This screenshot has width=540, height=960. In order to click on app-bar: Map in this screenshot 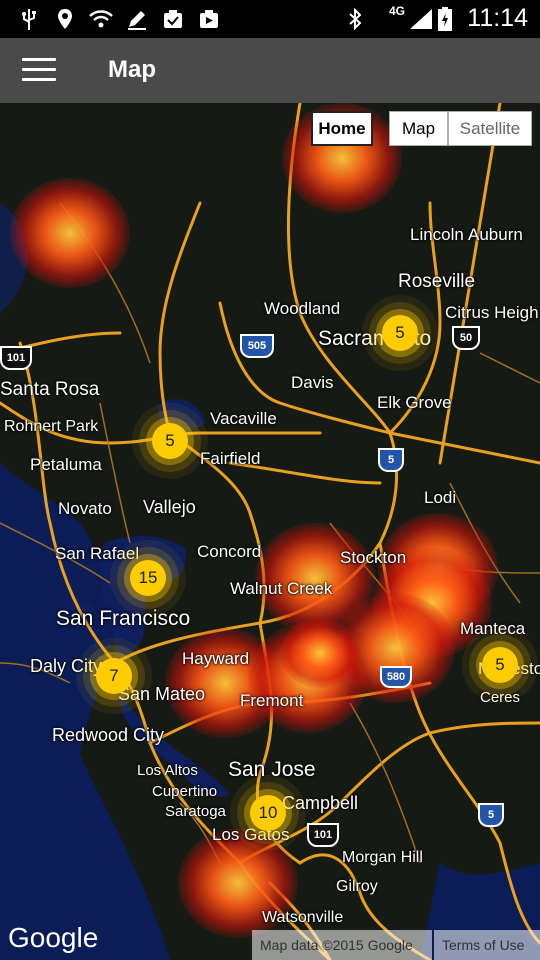, I will do `click(270, 70)`.